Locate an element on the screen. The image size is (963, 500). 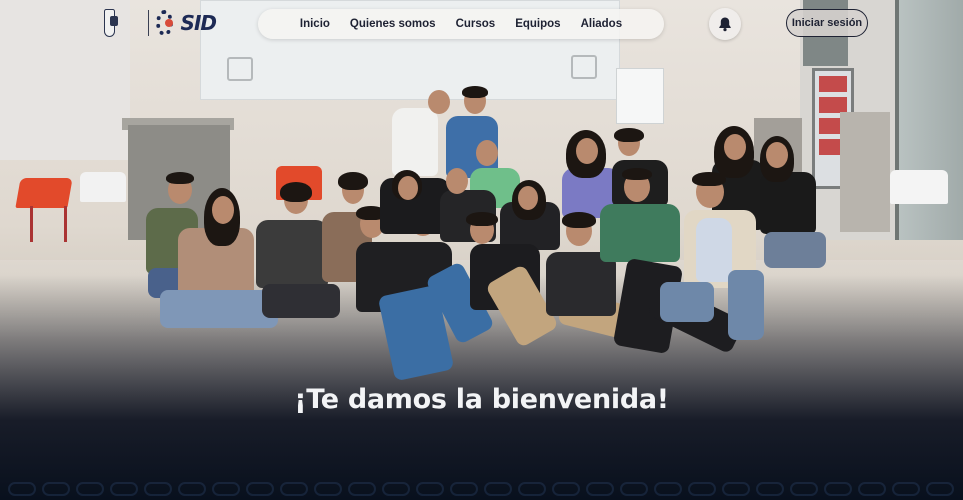
notifications-button is located at coordinates (725, 24).